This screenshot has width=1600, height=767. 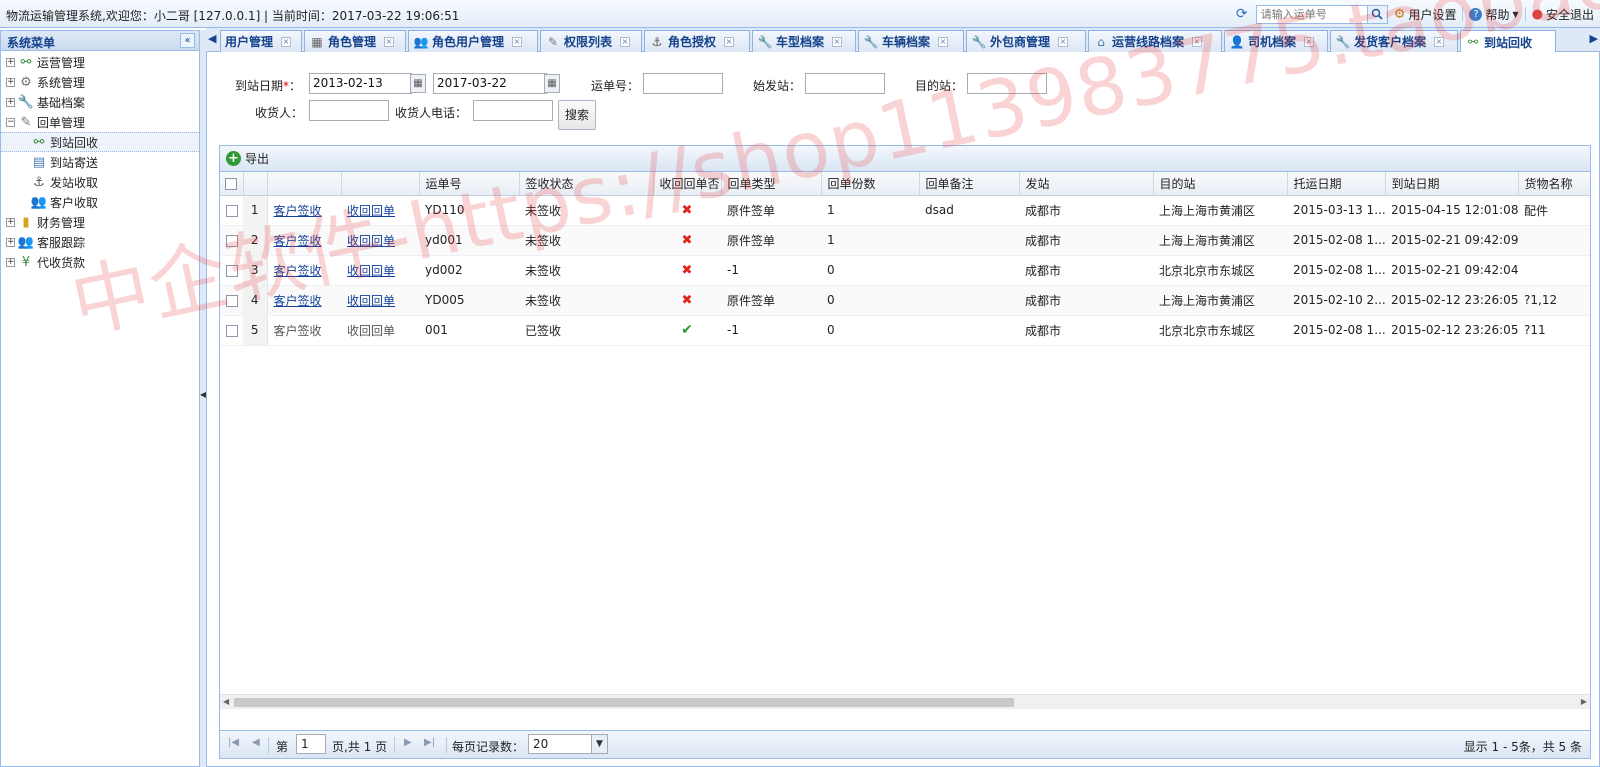 What do you see at coordinates (804, 41) in the screenshot?
I see `tab-vehicle-type-records: 🔧 车型档案 ×` at bounding box center [804, 41].